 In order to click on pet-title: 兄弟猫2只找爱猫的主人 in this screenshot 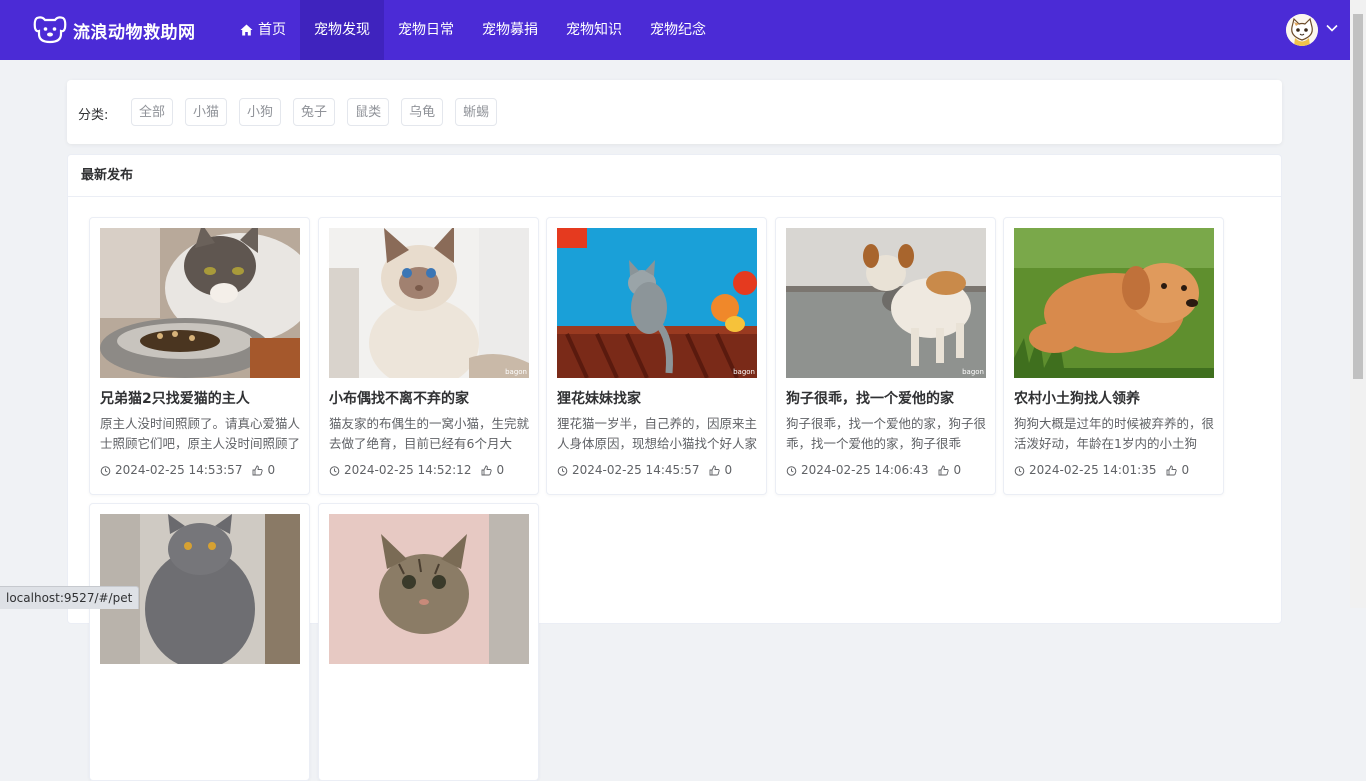, I will do `click(202, 398)`.